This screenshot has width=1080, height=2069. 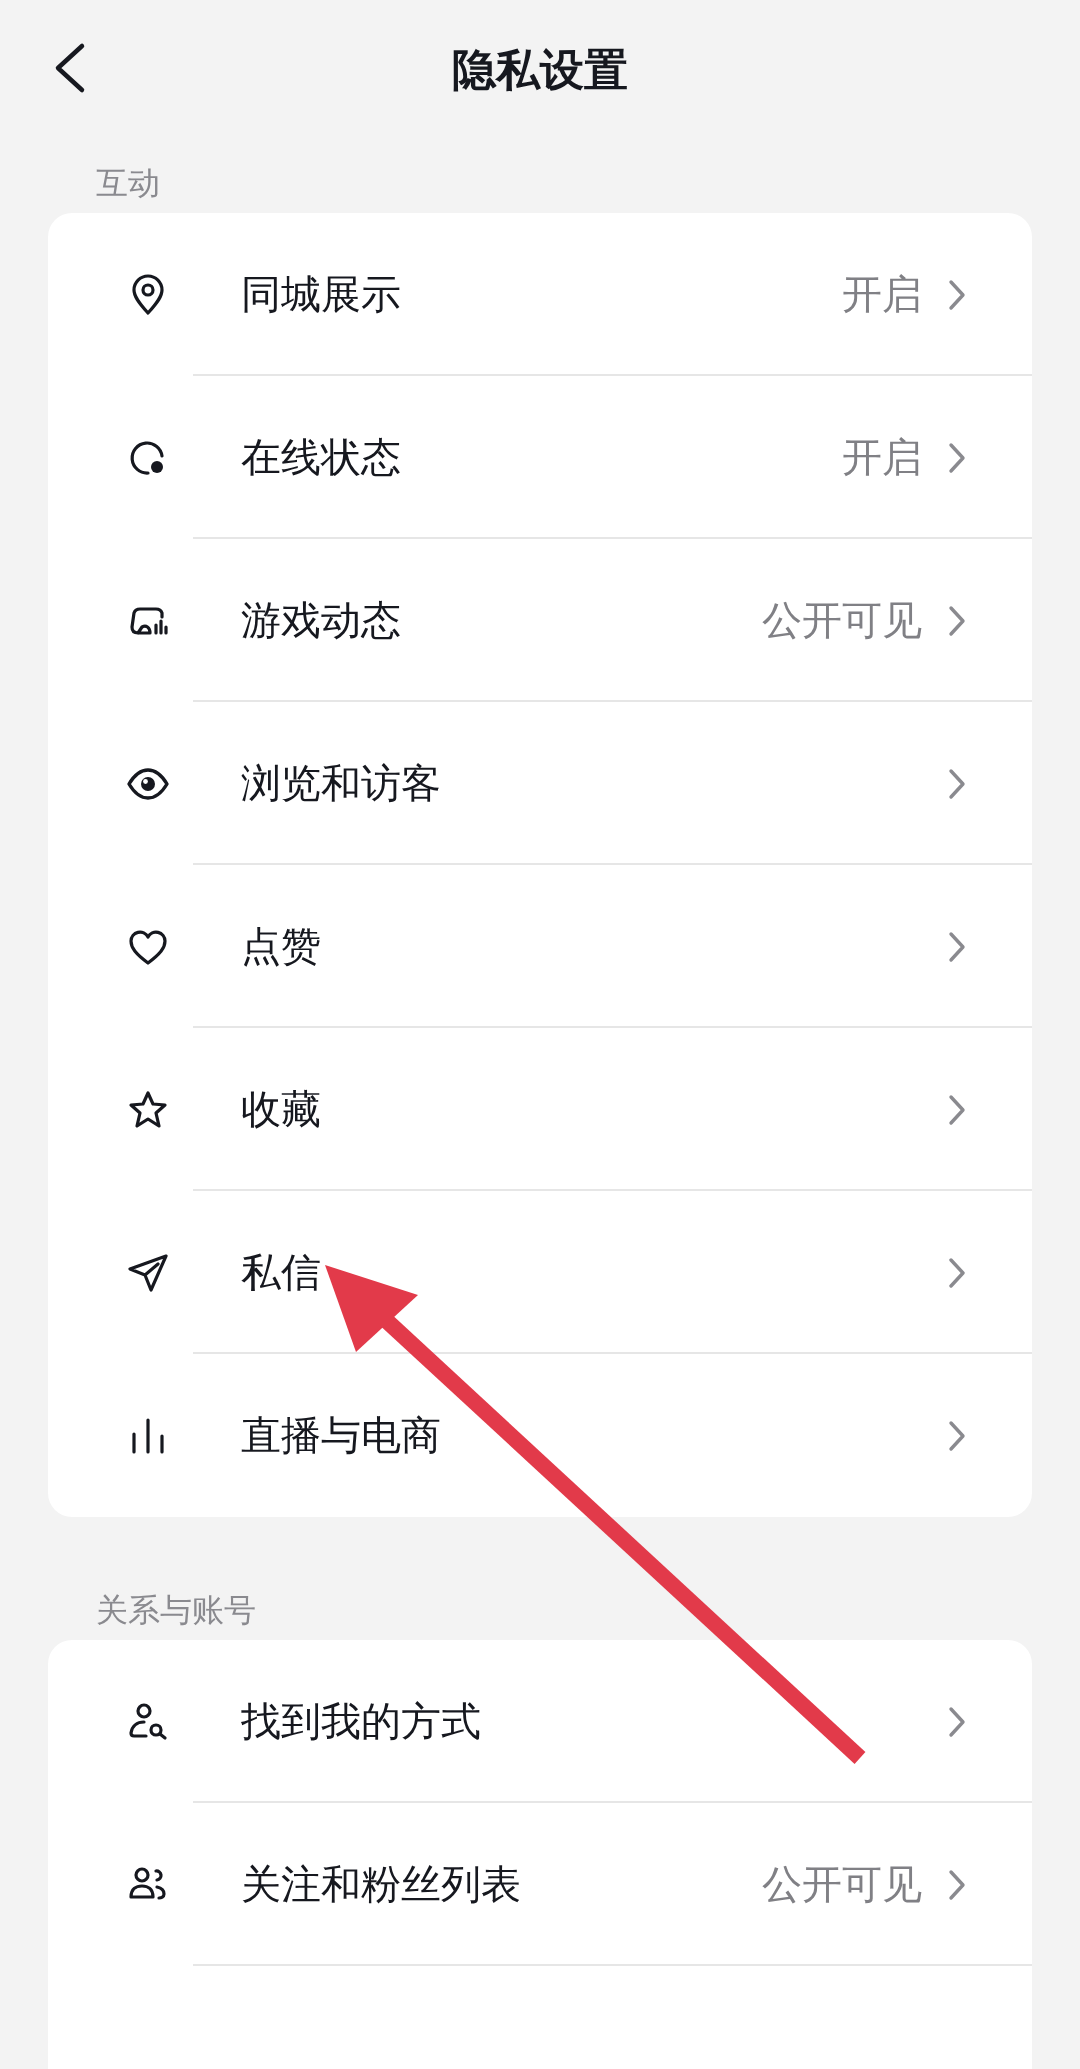 I want to click on page-title: 隐私设置, so click(x=540, y=69).